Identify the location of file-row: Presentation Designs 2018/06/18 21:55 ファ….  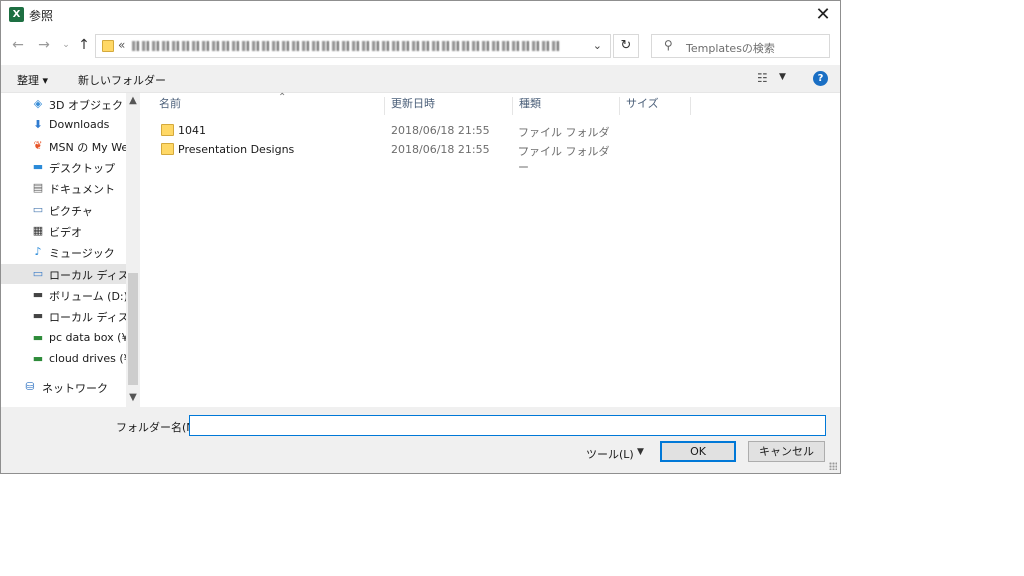
(387, 157).